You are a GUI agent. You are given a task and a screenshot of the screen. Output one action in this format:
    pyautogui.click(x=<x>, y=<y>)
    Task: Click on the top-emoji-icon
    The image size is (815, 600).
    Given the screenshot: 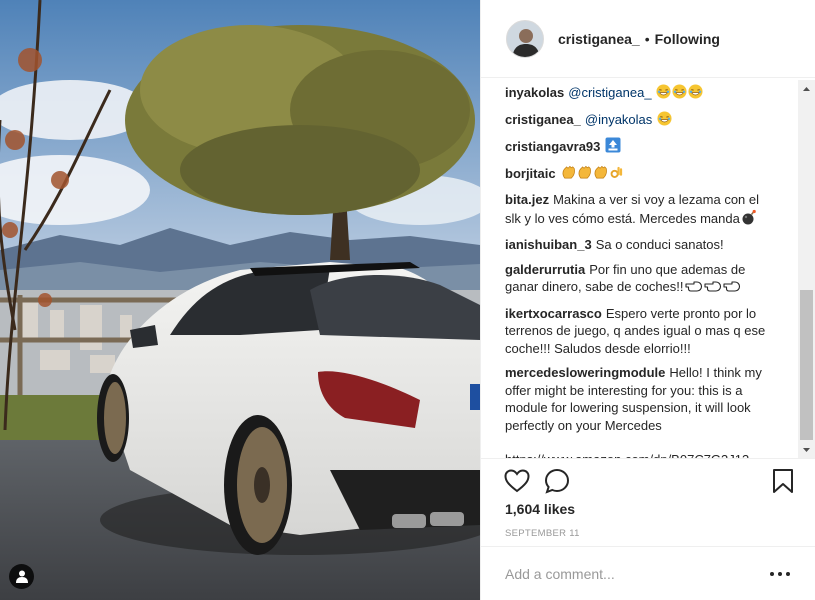 What is the action you would take?
    pyautogui.click(x=613, y=147)
    